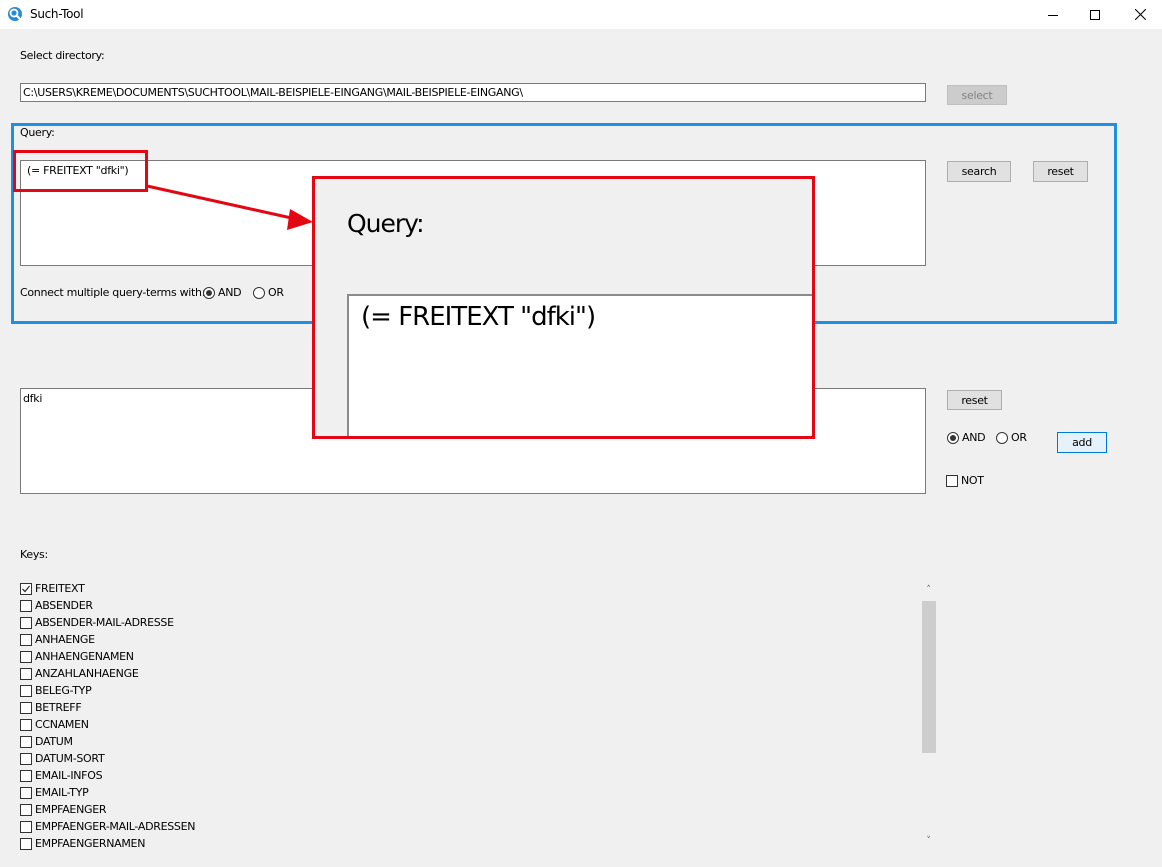 The height and width of the screenshot is (867, 1162). I want to click on zoom-query-text: (= FREITEXT "dfki"), so click(478, 317).